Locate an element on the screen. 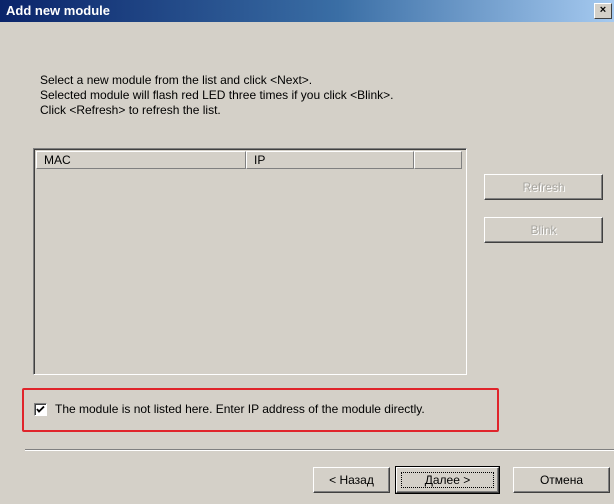 The width and height of the screenshot is (614, 504). column-header-ip: IP is located at coordinates (330, 160).